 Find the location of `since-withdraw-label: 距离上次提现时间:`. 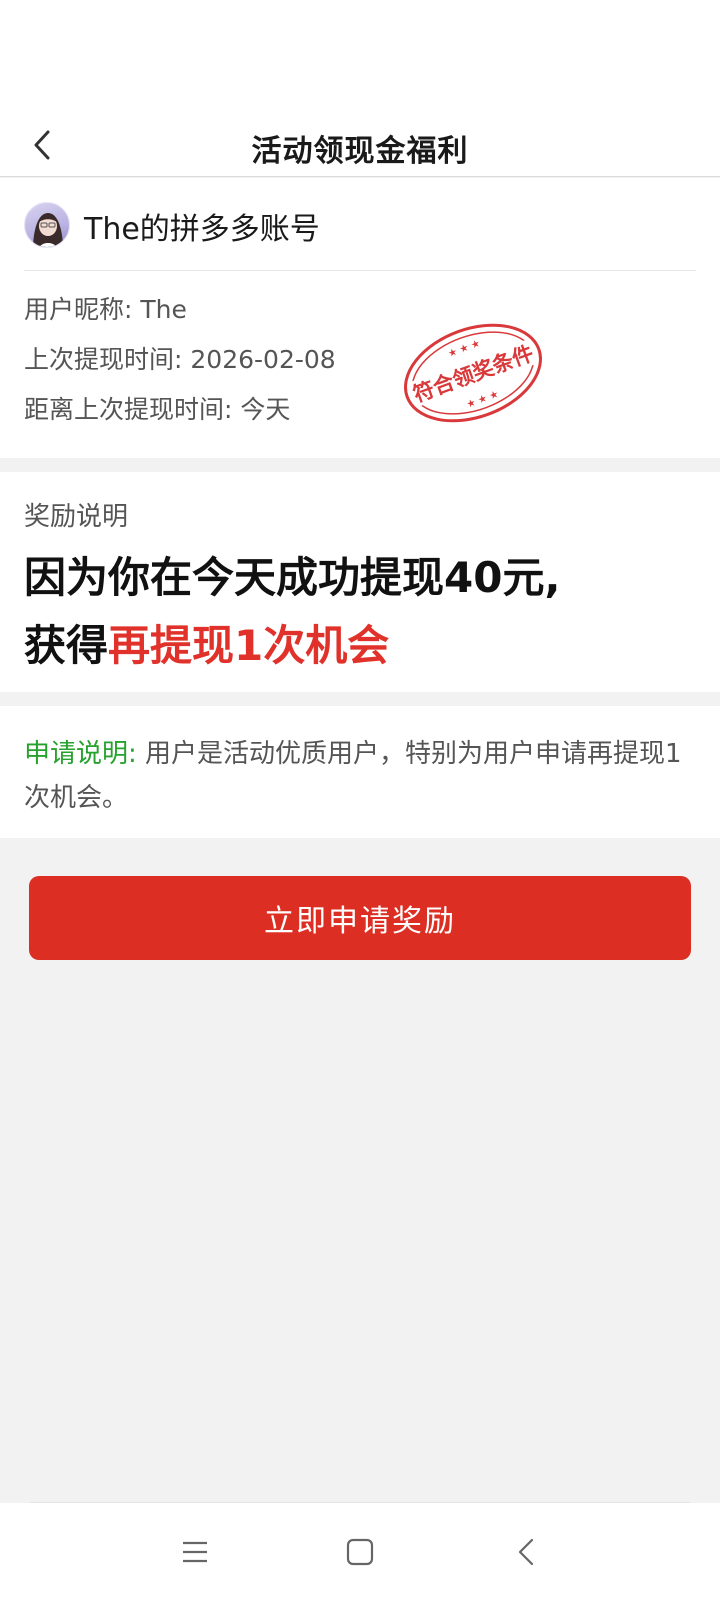

since-withdraw-label: 距离上次提现时间: is located at coordinates (128, 409).